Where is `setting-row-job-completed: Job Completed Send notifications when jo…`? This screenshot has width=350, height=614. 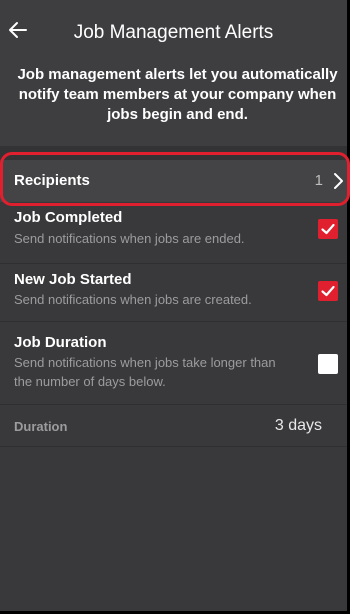
setting-row-job-completed: Job Completed Send notifications when jo… is located at coordinates (173, 233).